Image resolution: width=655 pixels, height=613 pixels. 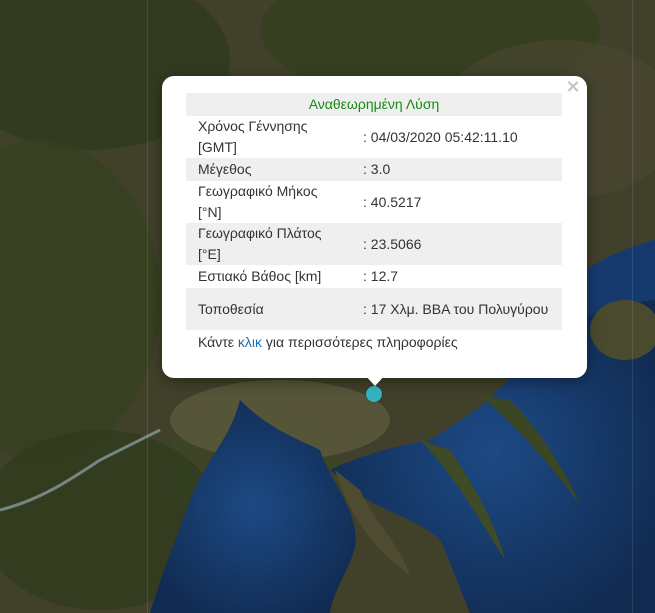 I want to click on magnitude-label: Μέγεθος, so click(x=271, y=169).